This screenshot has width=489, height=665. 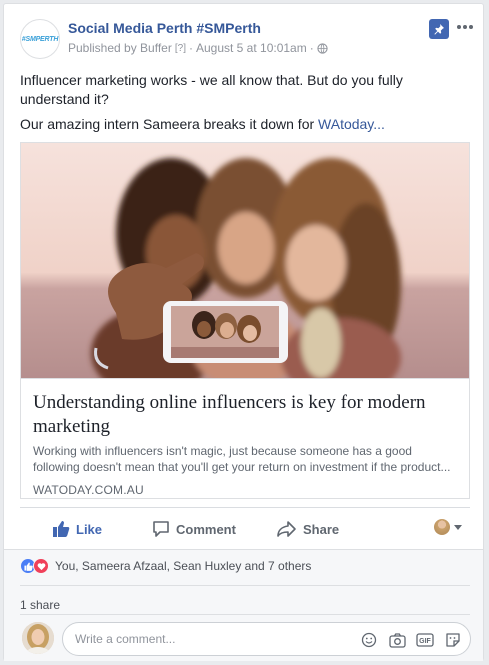 I want to click on svg-text: GIF, so click(x=425, y=641).